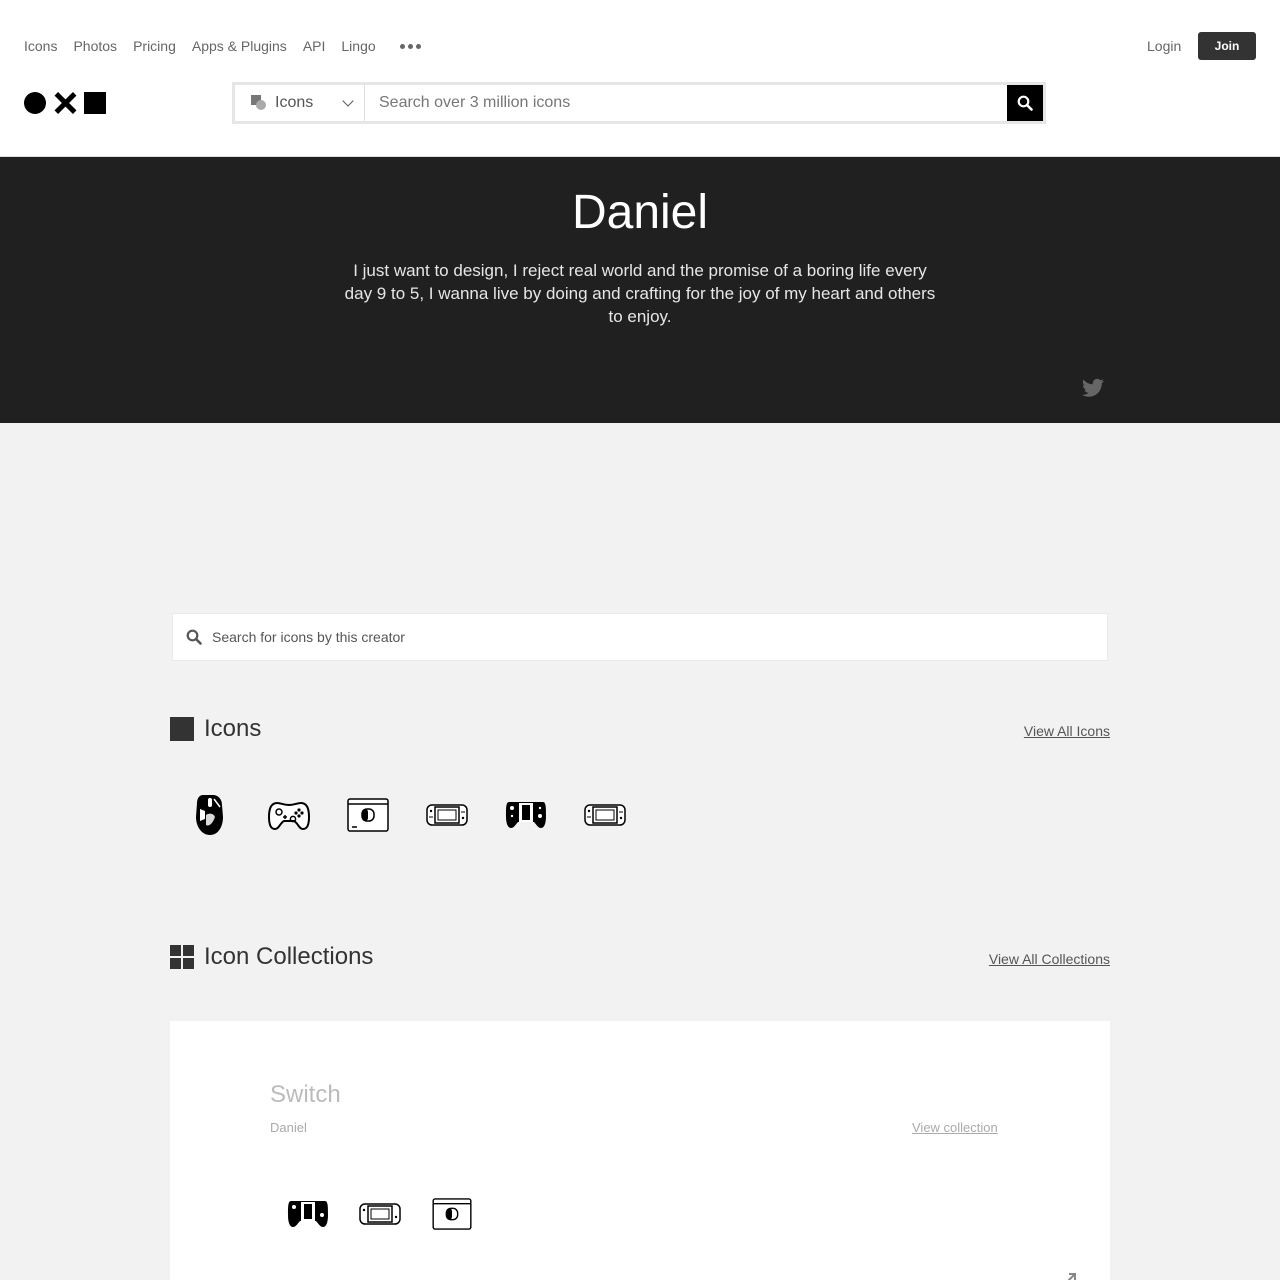  Describe the element at coordinates (314, 46) in the screenshot. I see `nav-link-api: API` at that location.